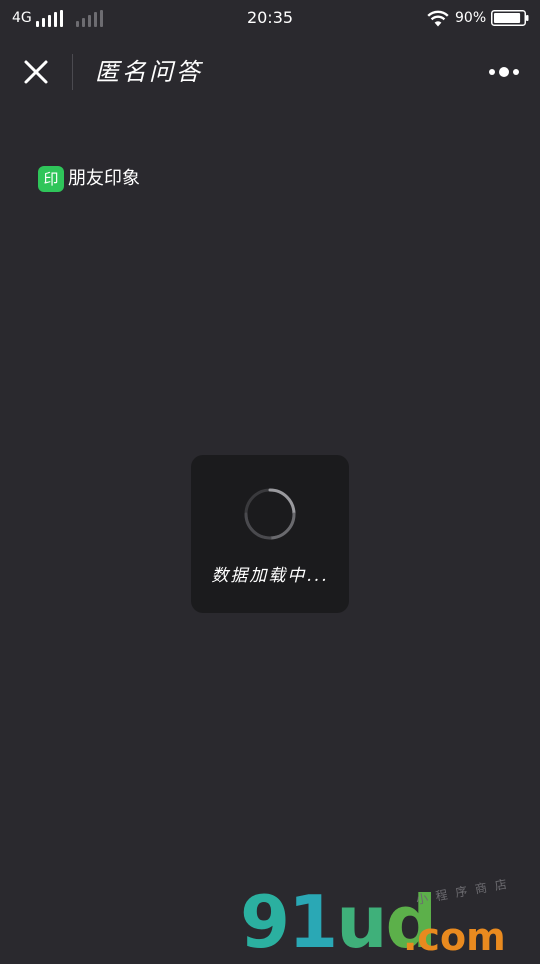  What do you see at coordinates (313, 922) in the screenshot?
I see `watermark-letter: 1` at bounding box center [313, 922].